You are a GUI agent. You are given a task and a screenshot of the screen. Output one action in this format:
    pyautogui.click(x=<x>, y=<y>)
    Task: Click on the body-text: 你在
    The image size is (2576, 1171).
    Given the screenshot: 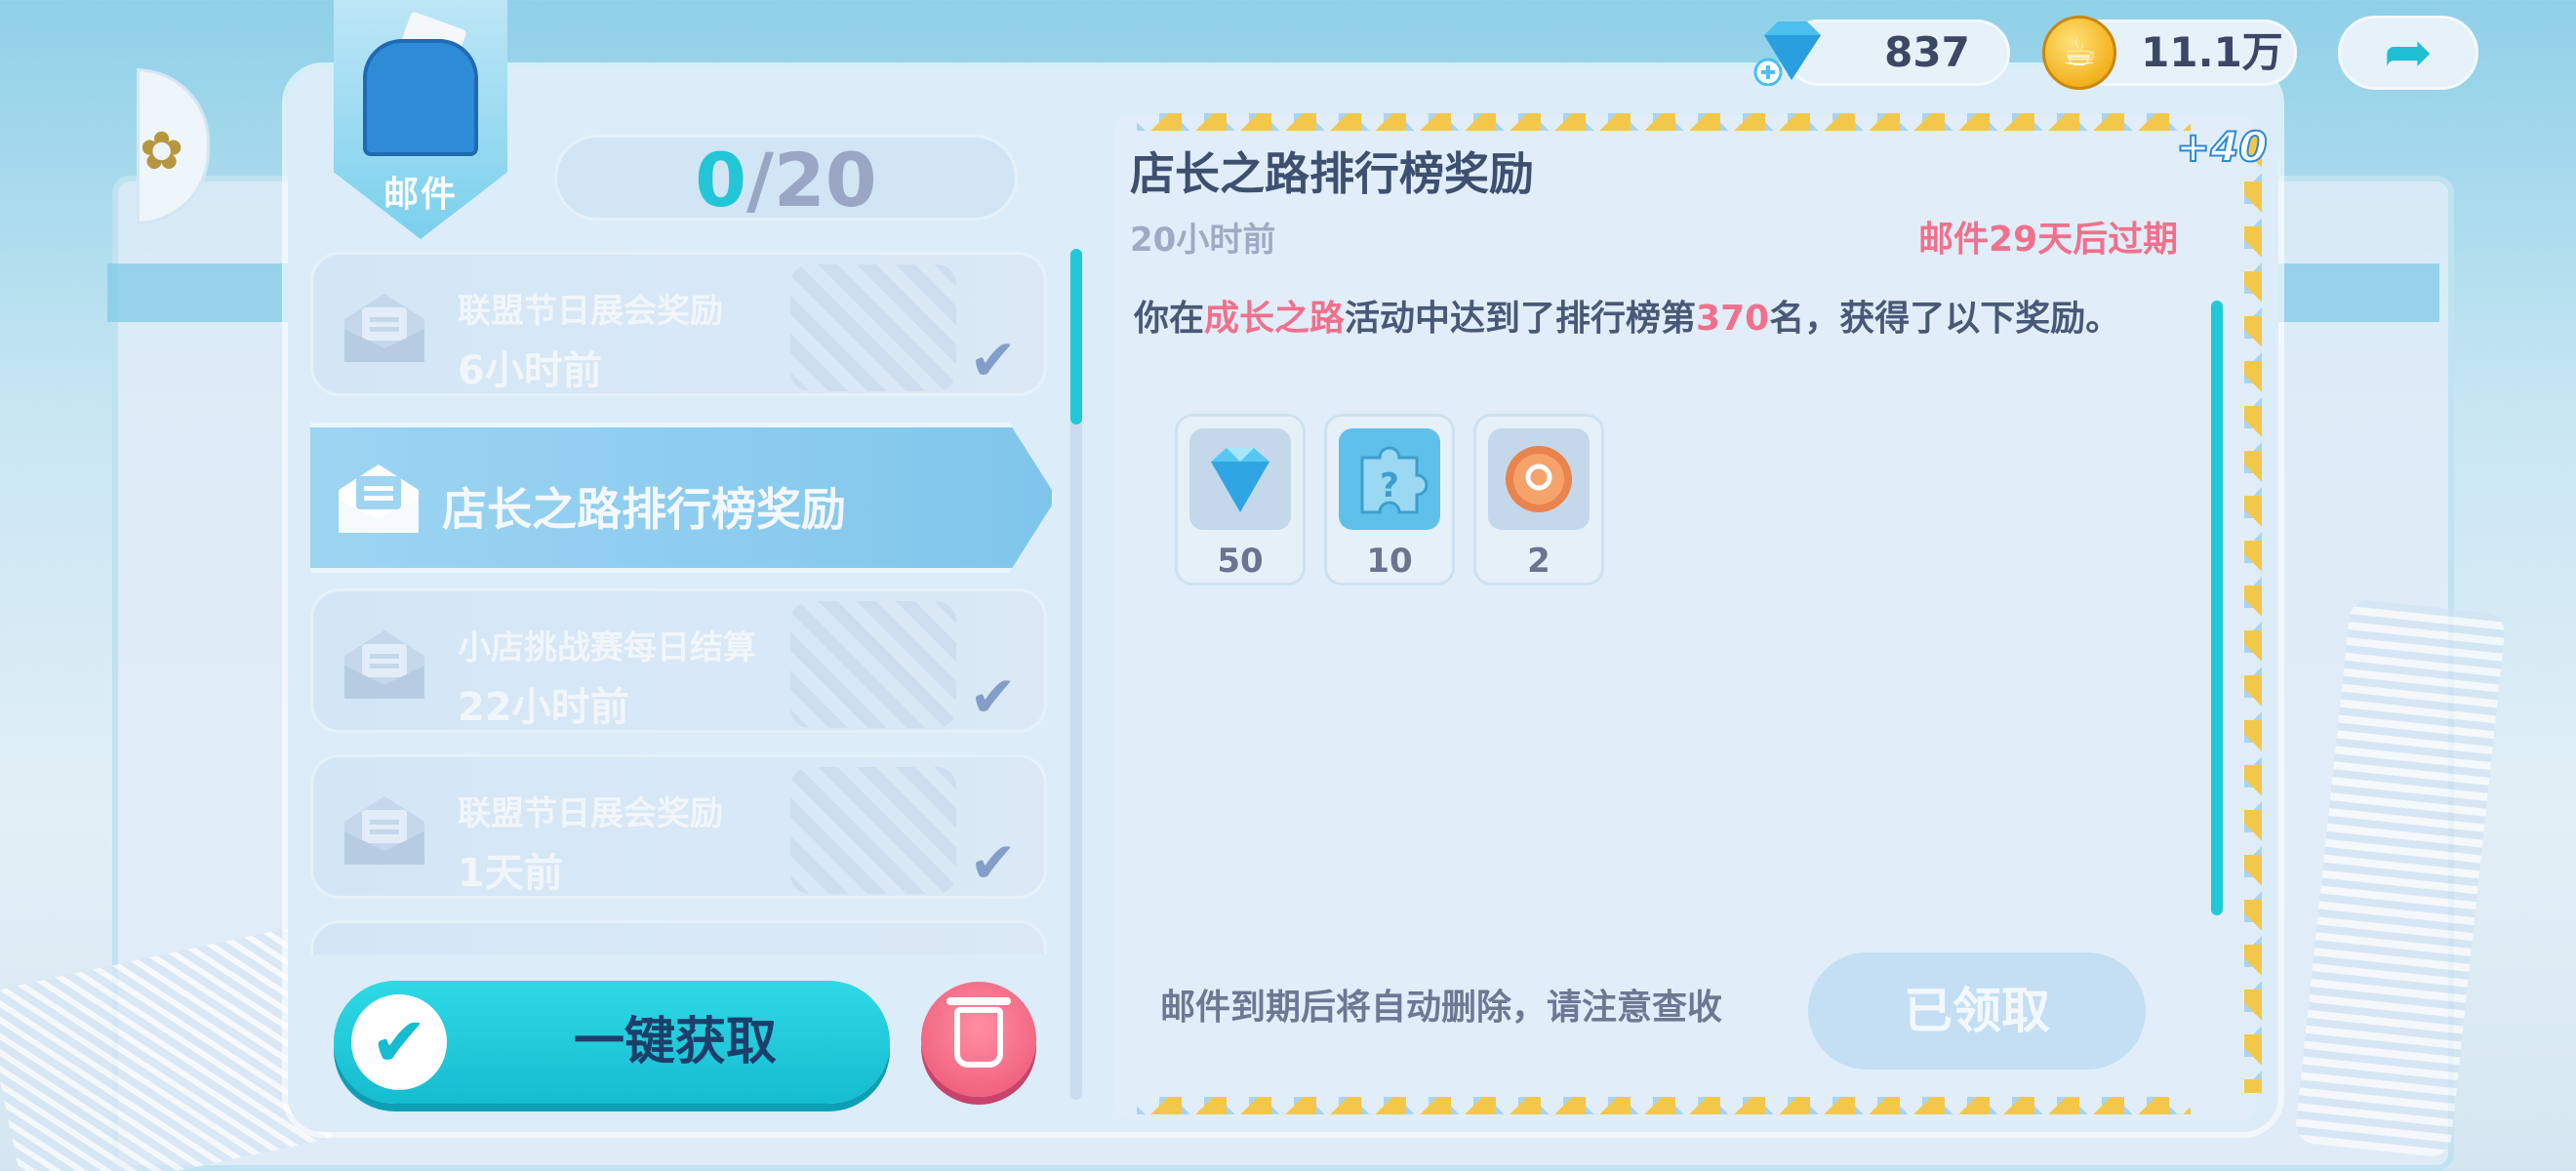 What is the action you would take?
    pyautogui.click(x=1169, y=319)
    